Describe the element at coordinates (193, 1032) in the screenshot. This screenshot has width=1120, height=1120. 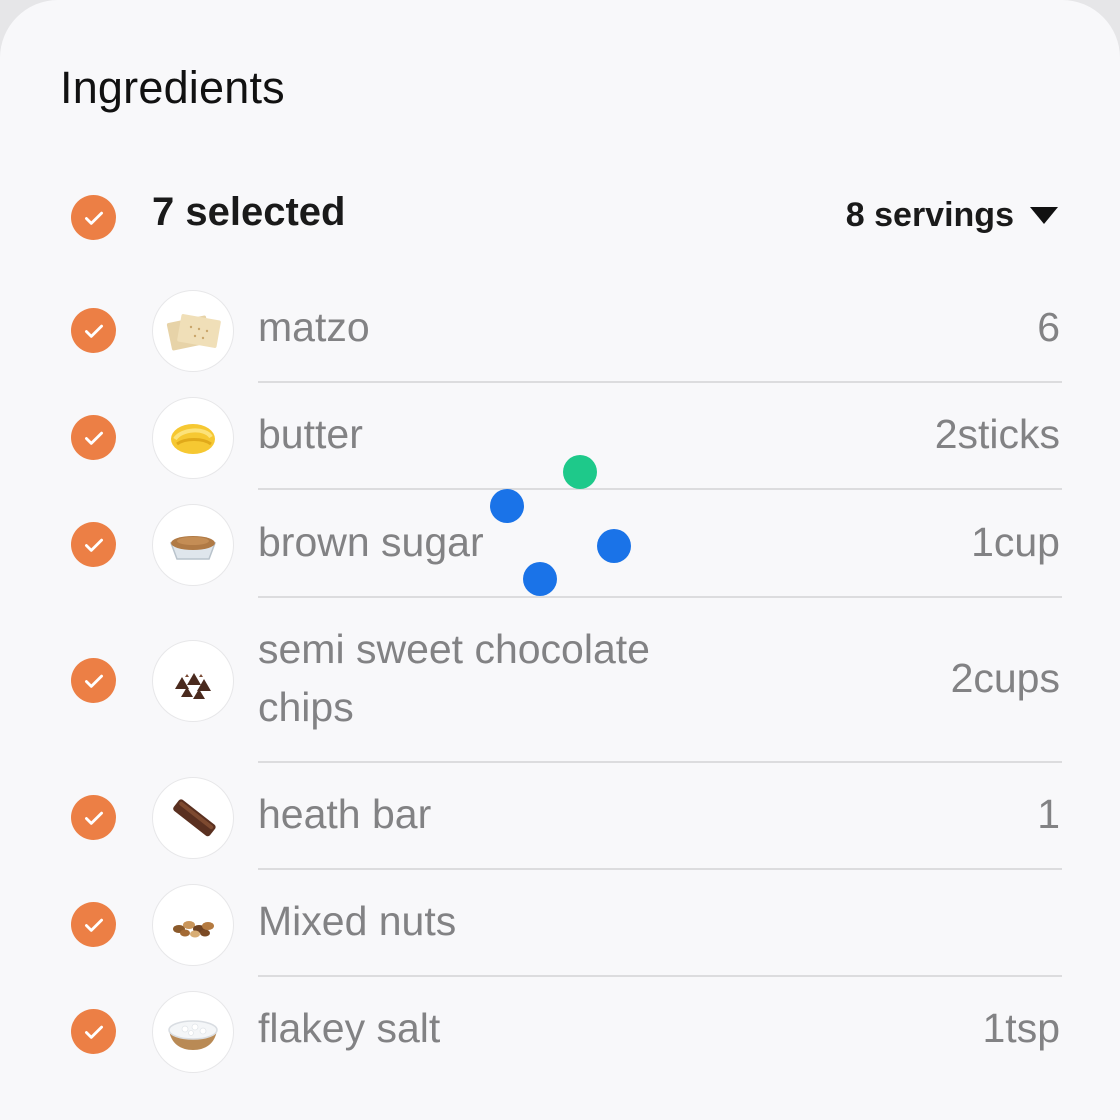
I see `flakey-salt-icon` at that location.